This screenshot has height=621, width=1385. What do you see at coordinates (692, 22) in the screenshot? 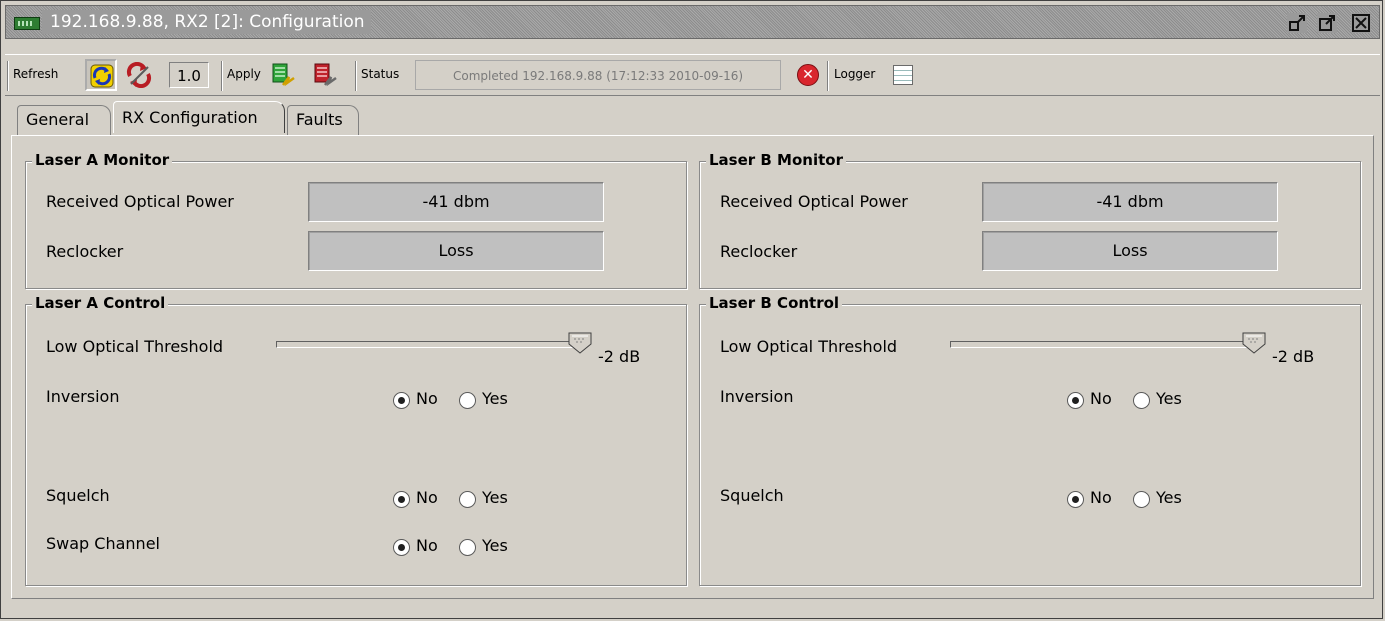
I see `title-bar: 192.168.9.88, RX2 [2]: Configuration` at bounding box center [692, 22].